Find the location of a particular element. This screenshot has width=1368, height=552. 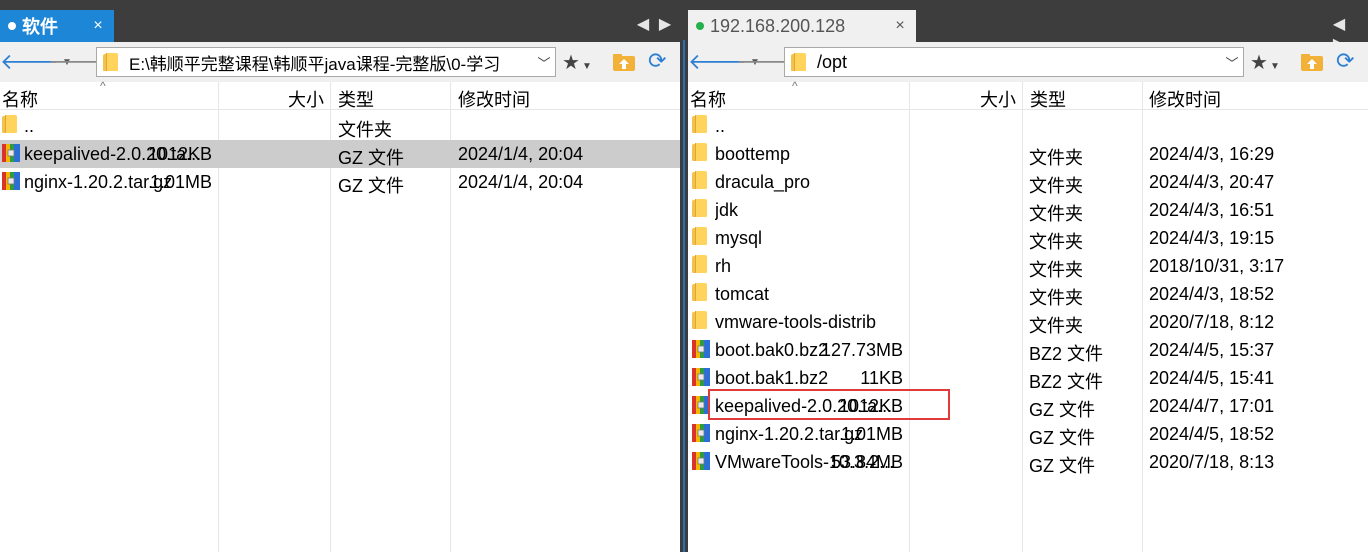

table-row: mysql 文件夹 2024/4/3, 19:15 is located at coordinates (1028, 238).